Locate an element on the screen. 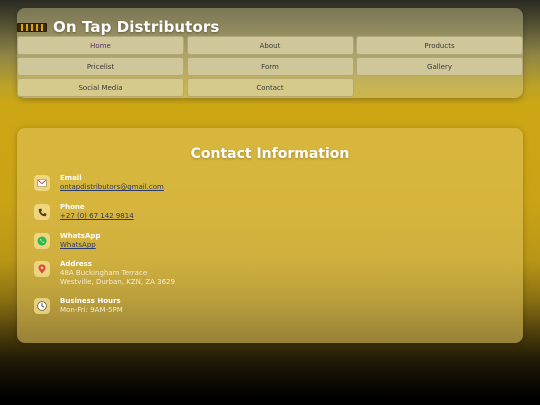 This screenshot has height=405, width=540. brand-name: On Tap Distributors is located at coordinates (136, 27).